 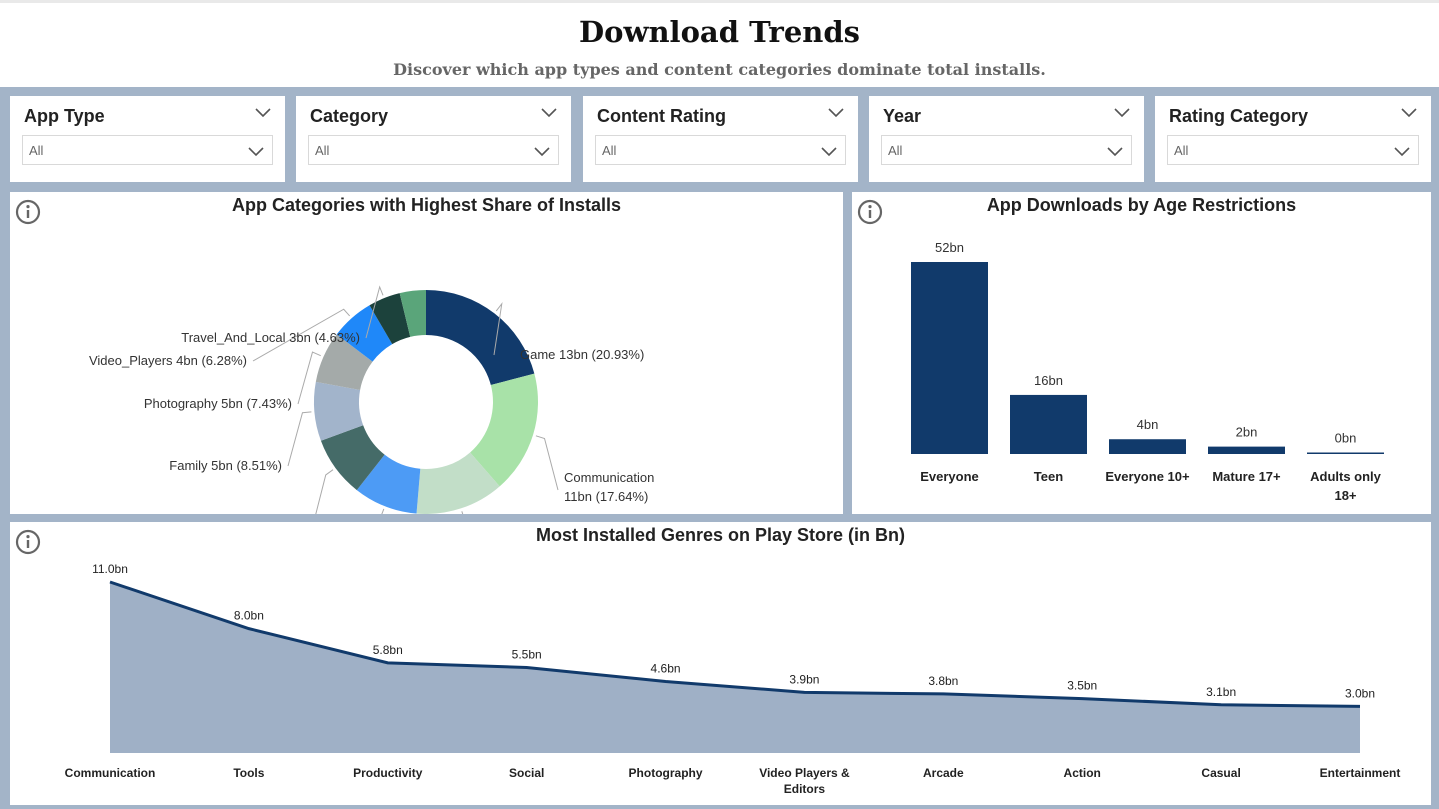 What do you see at coordinates (943, 681) in the screenshot?
I see `point-value-label: 3.8bn` at bounding box center [943, 681].